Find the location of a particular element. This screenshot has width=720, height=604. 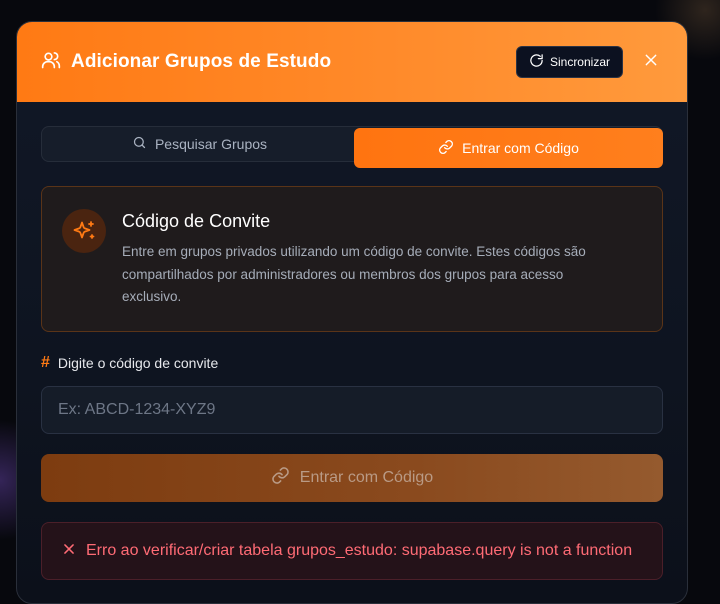

header-actions: Sincronizar is located at coordinates (589, 62).